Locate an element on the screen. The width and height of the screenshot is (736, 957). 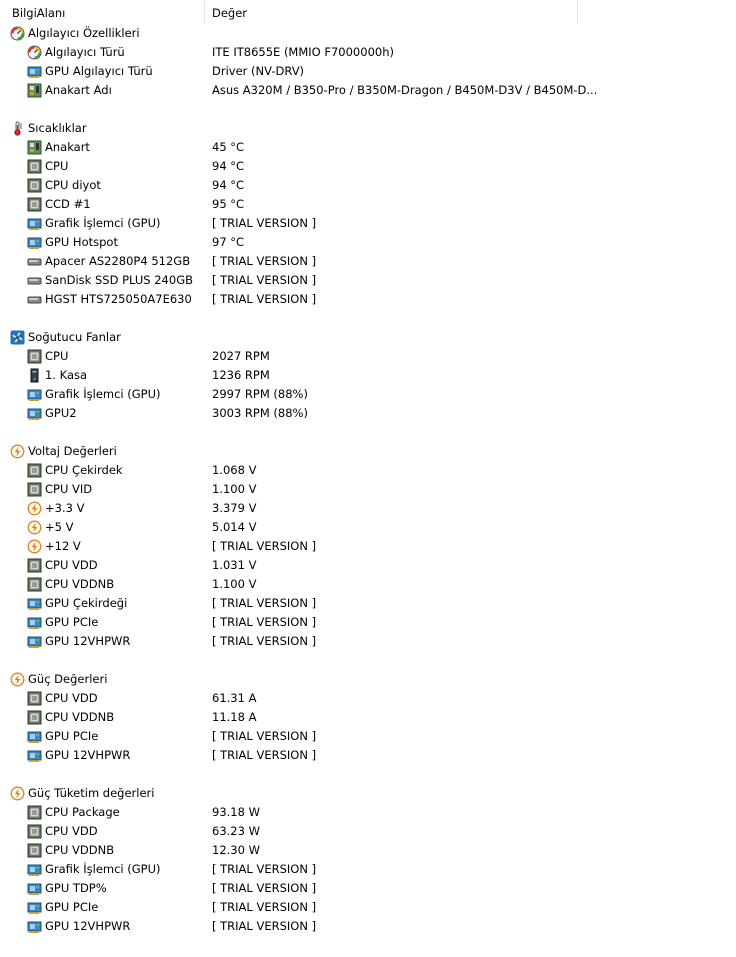
item-value: Driver (NV-DRV) is located at coordinates (258, 71).